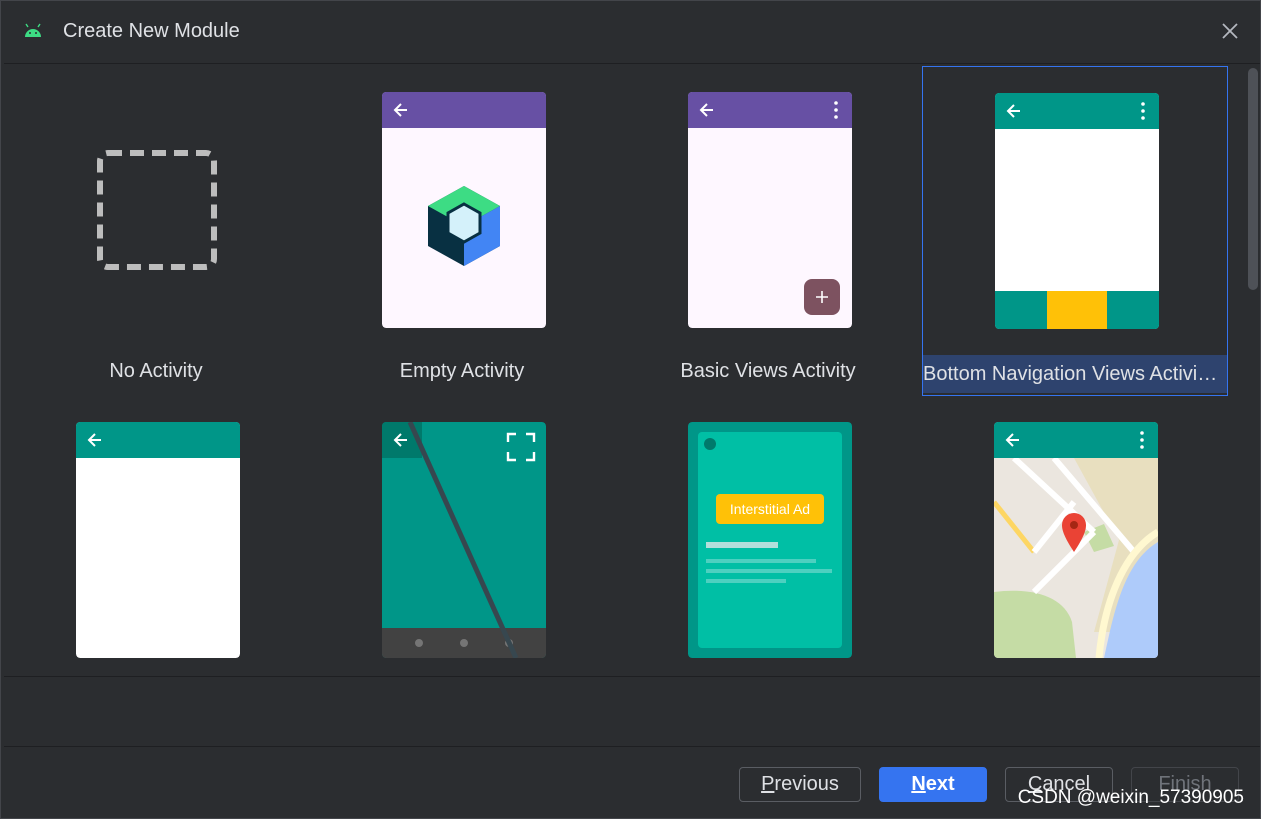 This screenshot has width=1261, height=819. I want to click on next-button: Next, so click(933, 784).